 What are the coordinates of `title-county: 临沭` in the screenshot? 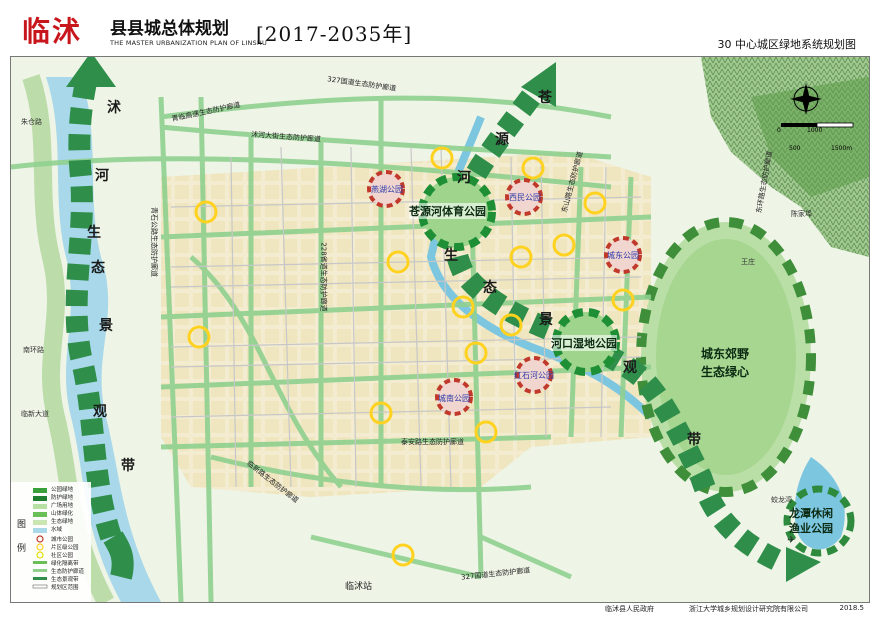 It's located at (52, 31).